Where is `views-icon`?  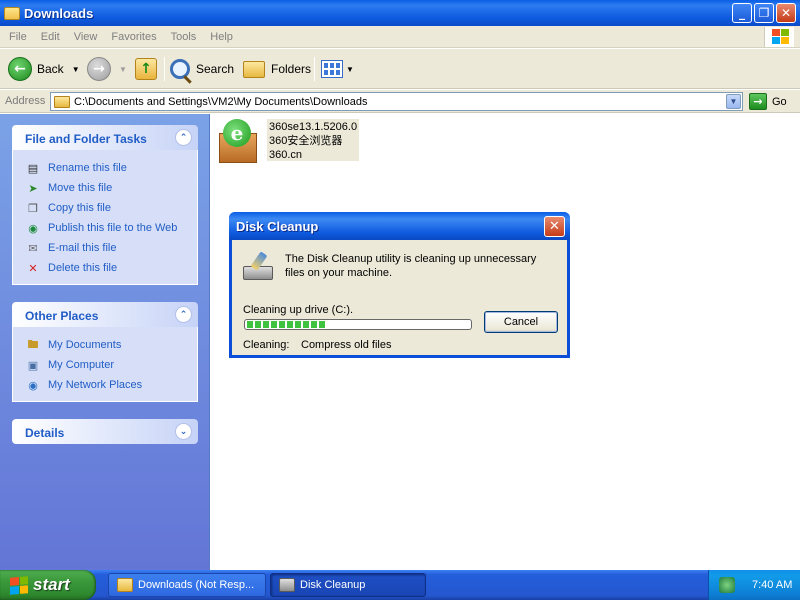 views-icon is located at coordinates (332, 69).